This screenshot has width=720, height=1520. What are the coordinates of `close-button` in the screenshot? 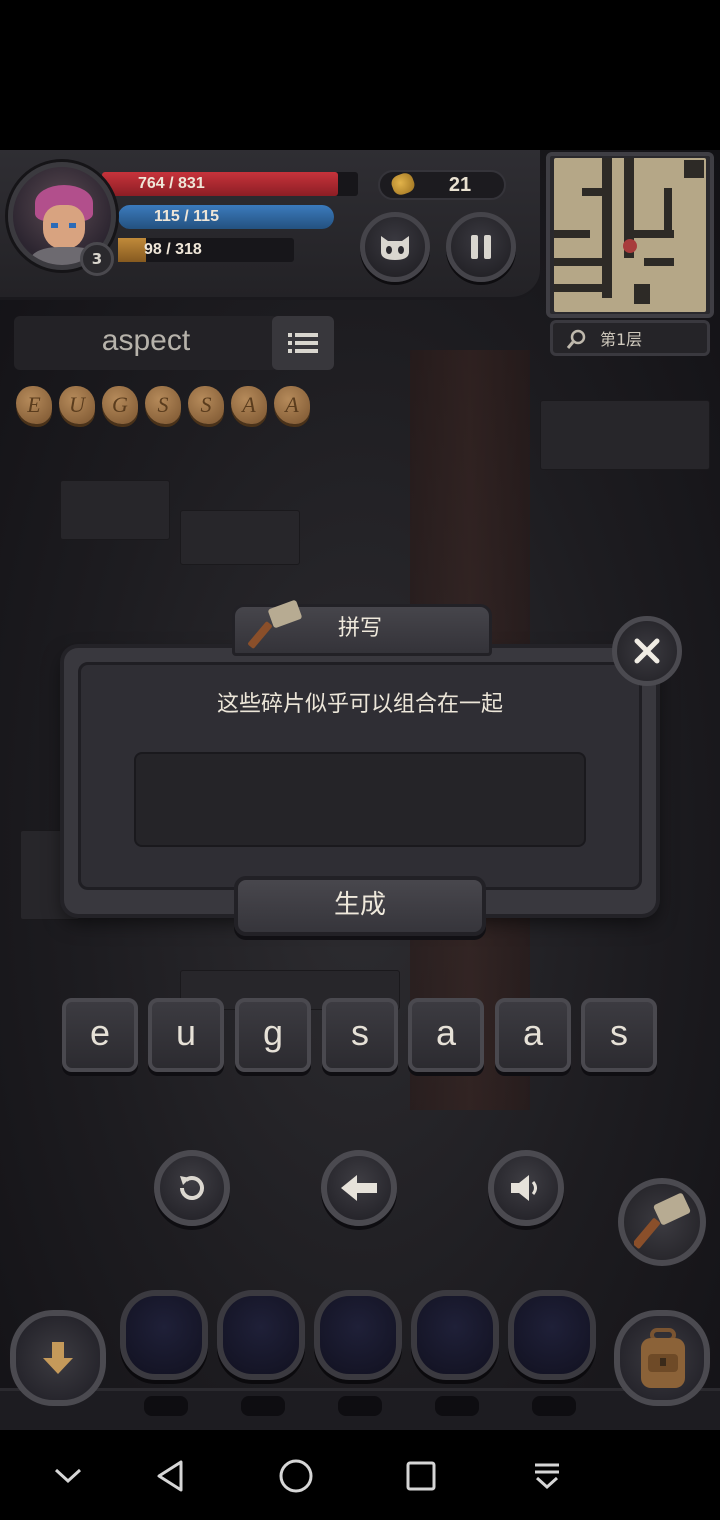 It's located at (647, 651).